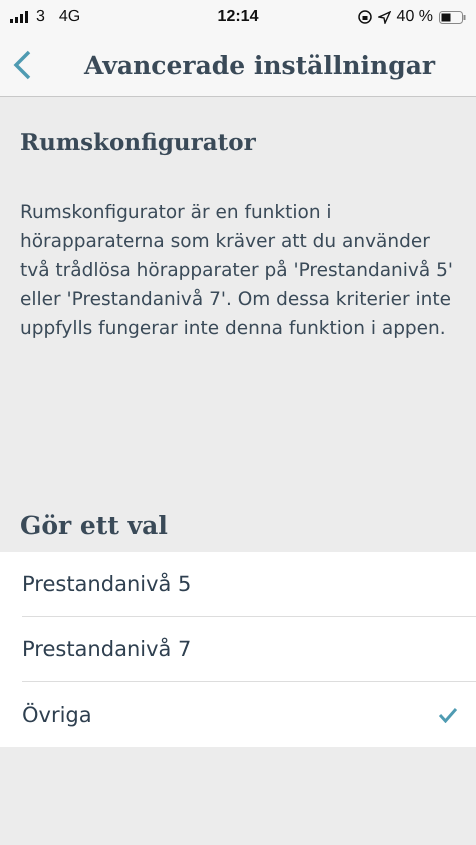  What do you see at coordinates (22, 65) in the screenshot?
I see `back-icon` at bounding box center [22, 65].